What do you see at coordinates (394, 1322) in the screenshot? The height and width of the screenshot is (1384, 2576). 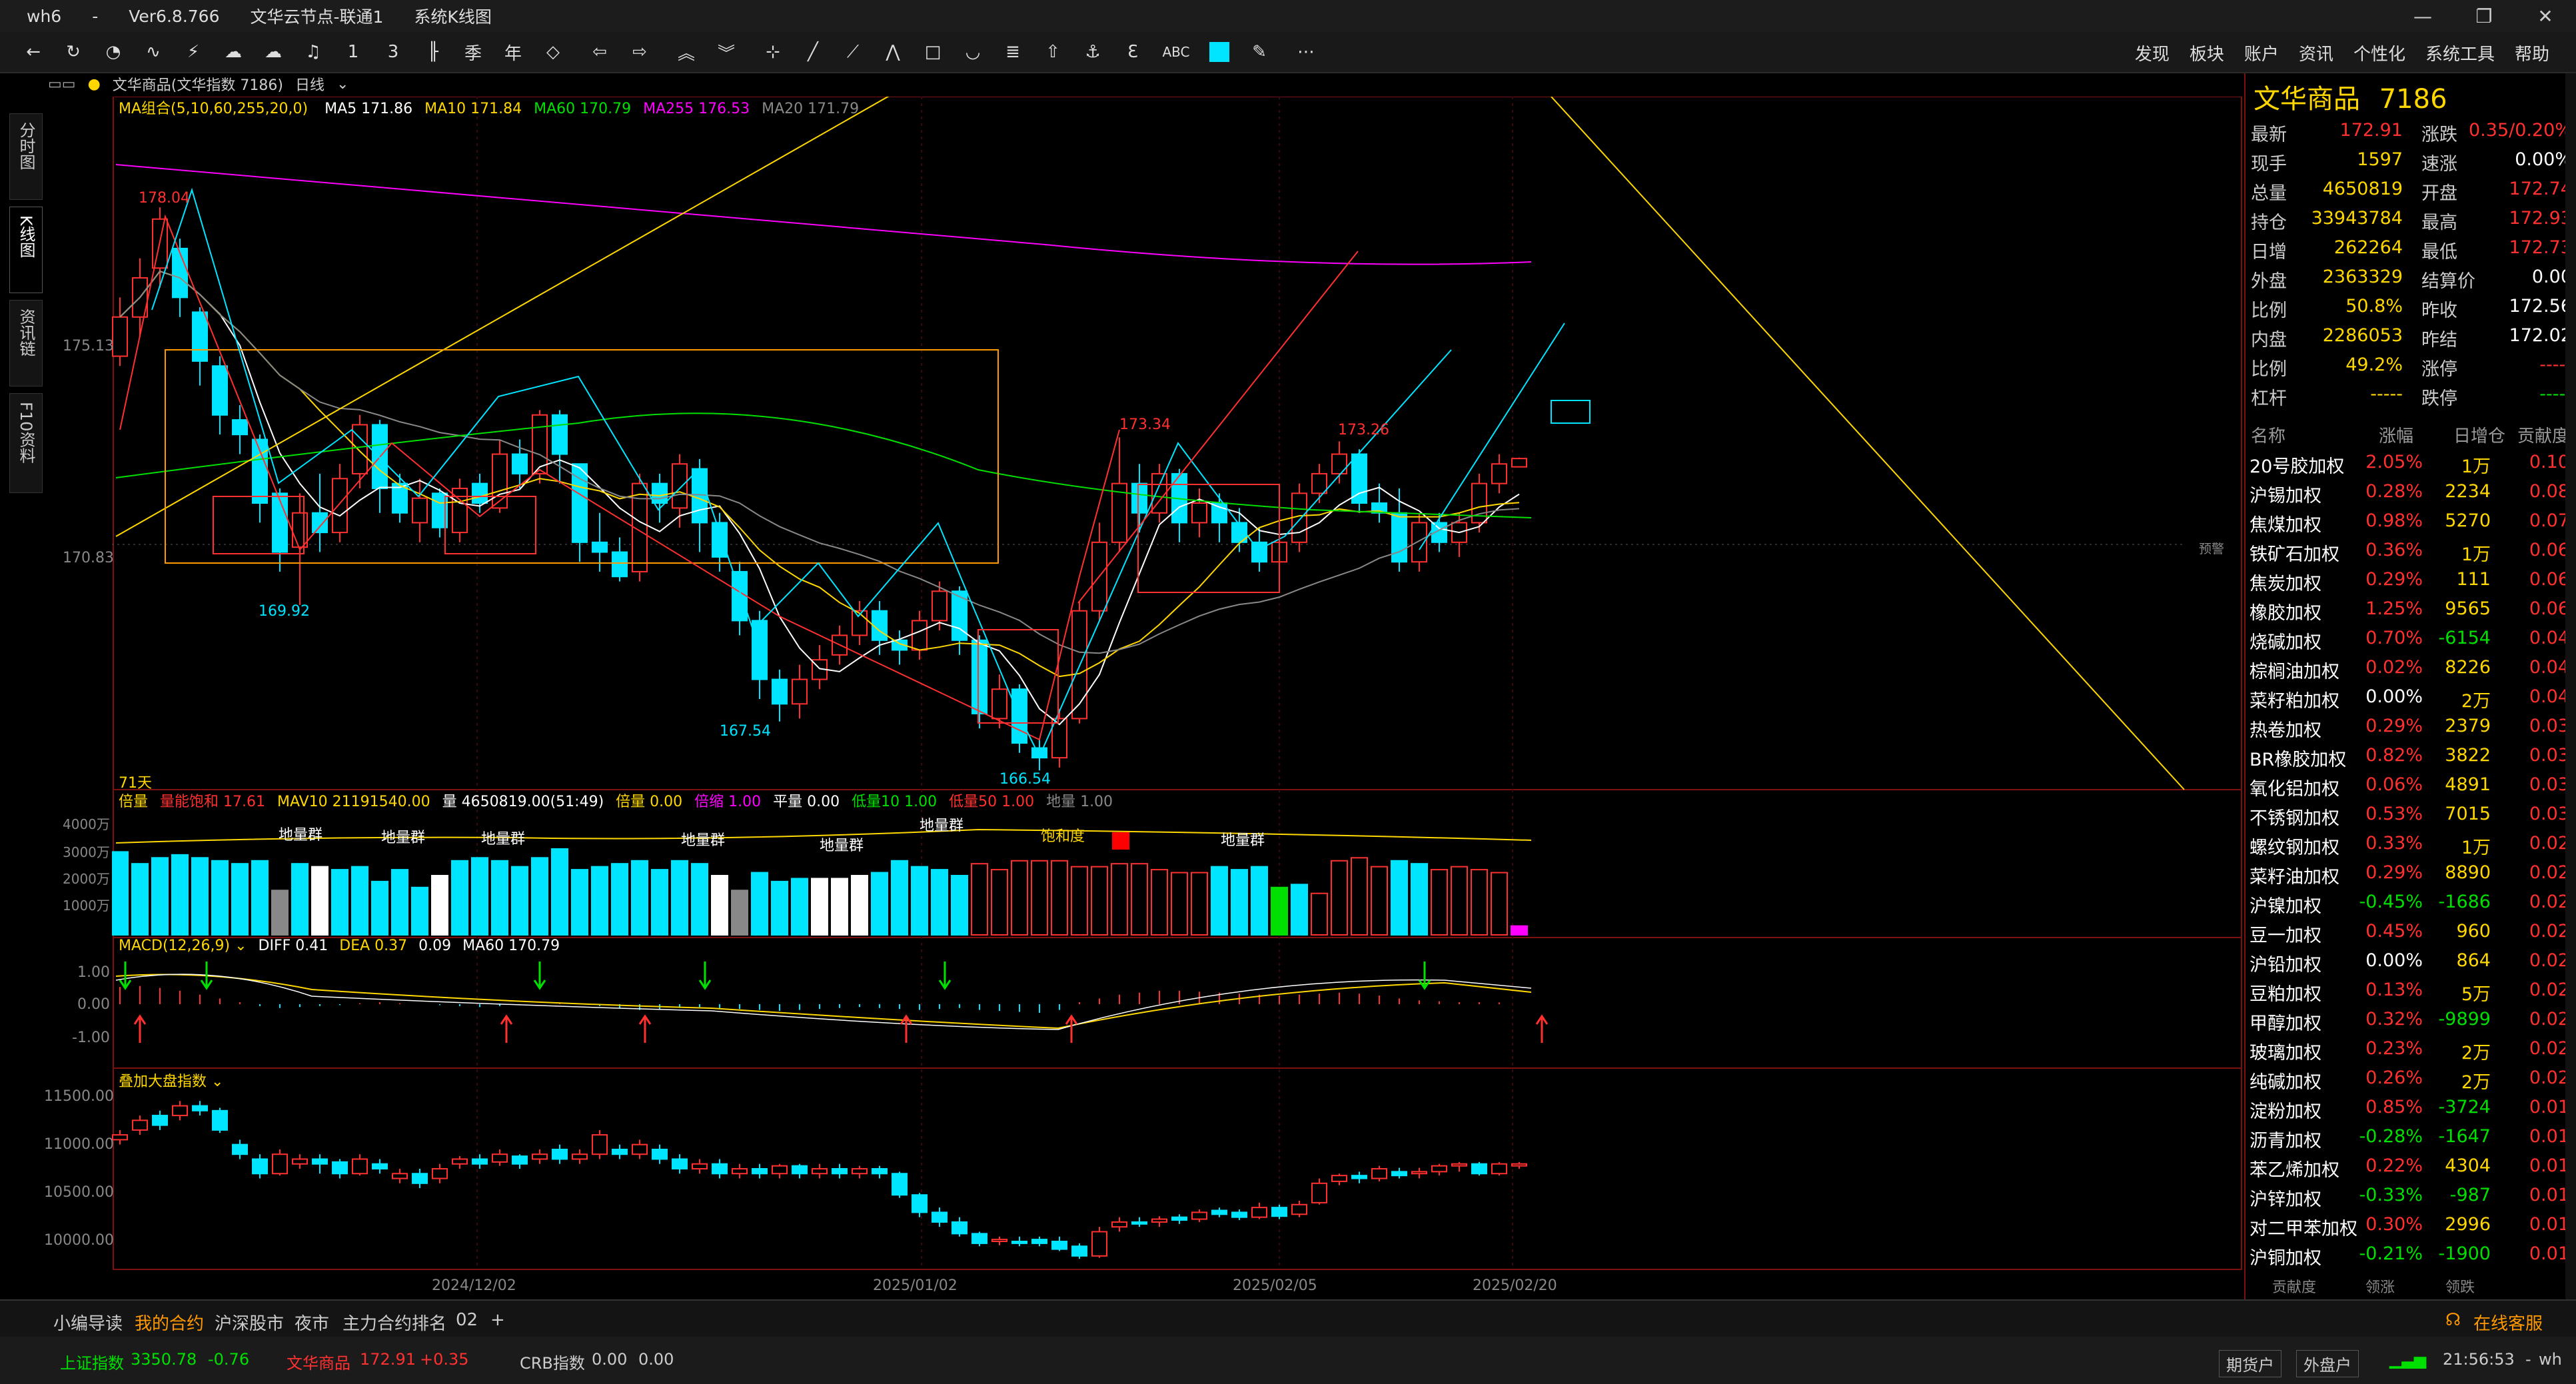 I see `tab-main-contract-rank: 主力合约排名` at bounding box center [394, 1322].